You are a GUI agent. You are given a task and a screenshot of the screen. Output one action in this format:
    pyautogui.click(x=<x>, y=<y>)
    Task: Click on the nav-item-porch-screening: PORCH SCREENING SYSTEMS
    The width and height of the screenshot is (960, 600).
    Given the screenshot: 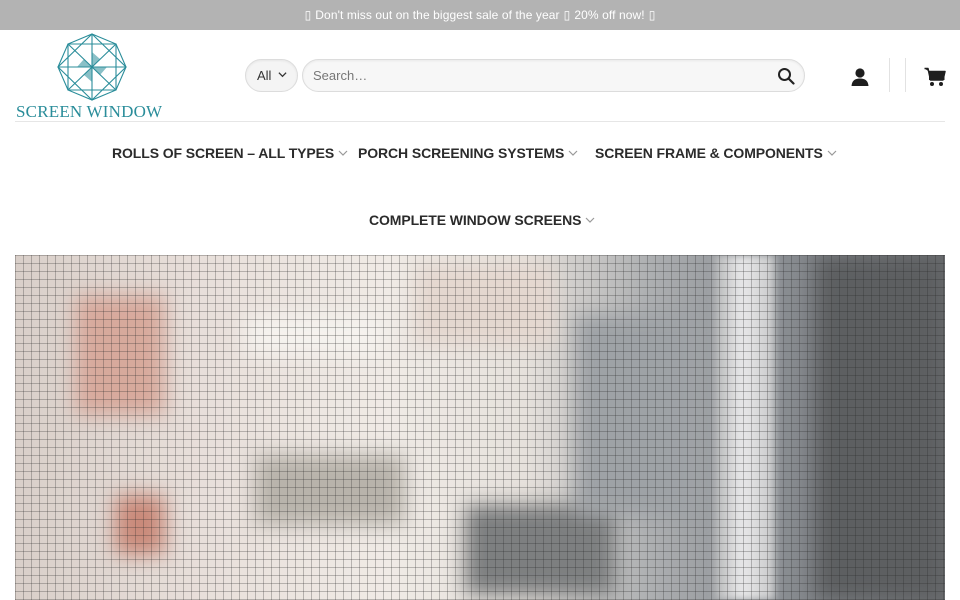 What is the action you would take?
    pyautogui.click(x=468, y=153)
    